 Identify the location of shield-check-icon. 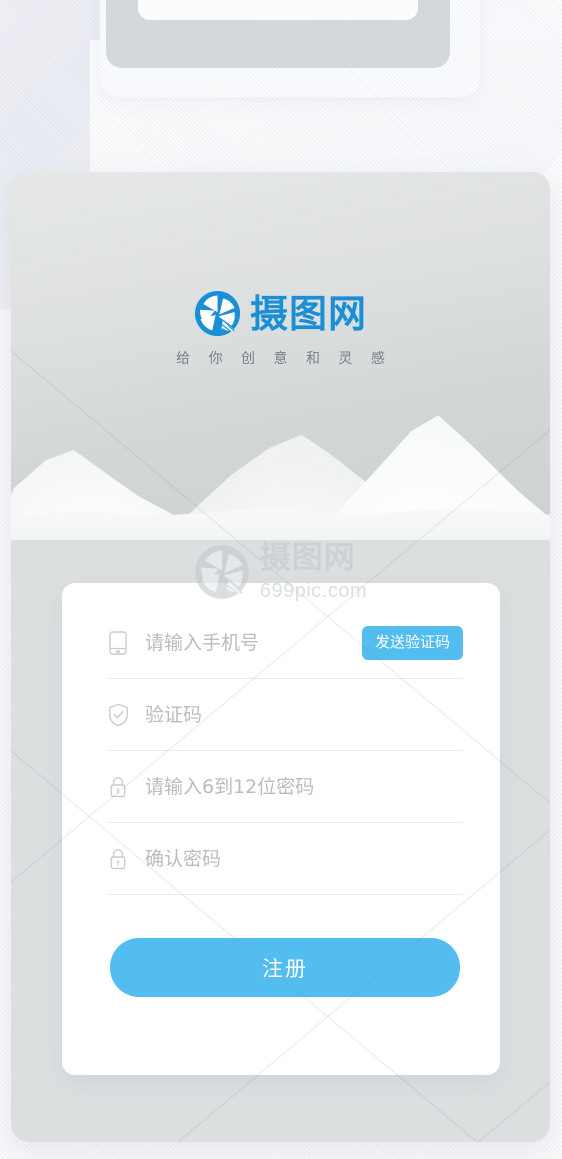
(118, 715).